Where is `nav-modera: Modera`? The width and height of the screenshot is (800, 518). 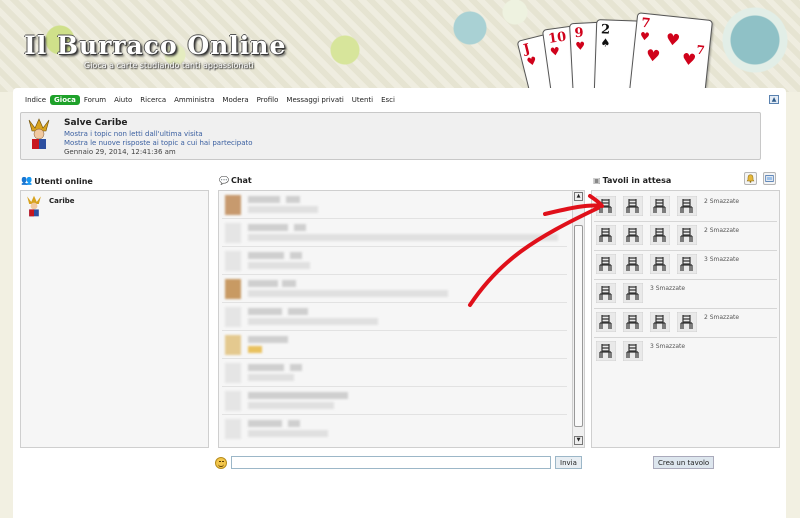
nav-modera: Modera is located at coordinates (235, 100).